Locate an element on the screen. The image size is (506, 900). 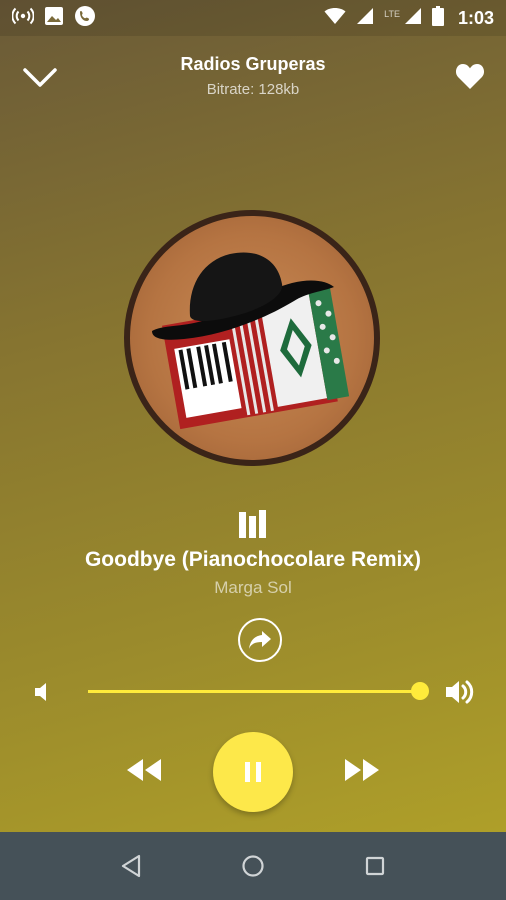
share-icon is located at coordinates (260, 640).